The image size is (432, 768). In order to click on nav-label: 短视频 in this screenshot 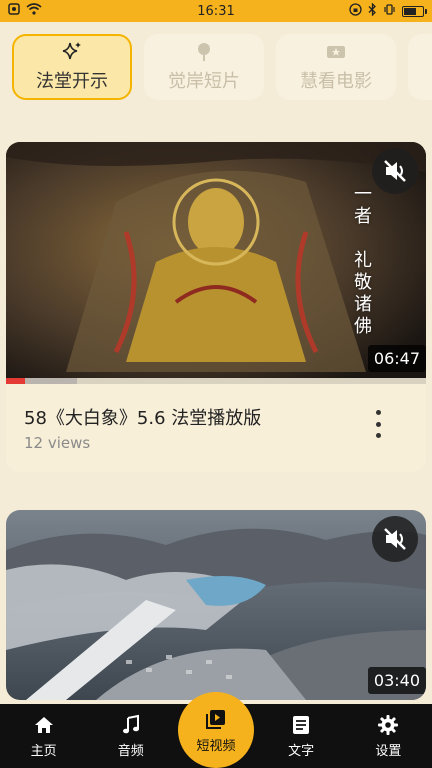, I will do `click(216, 746)`.